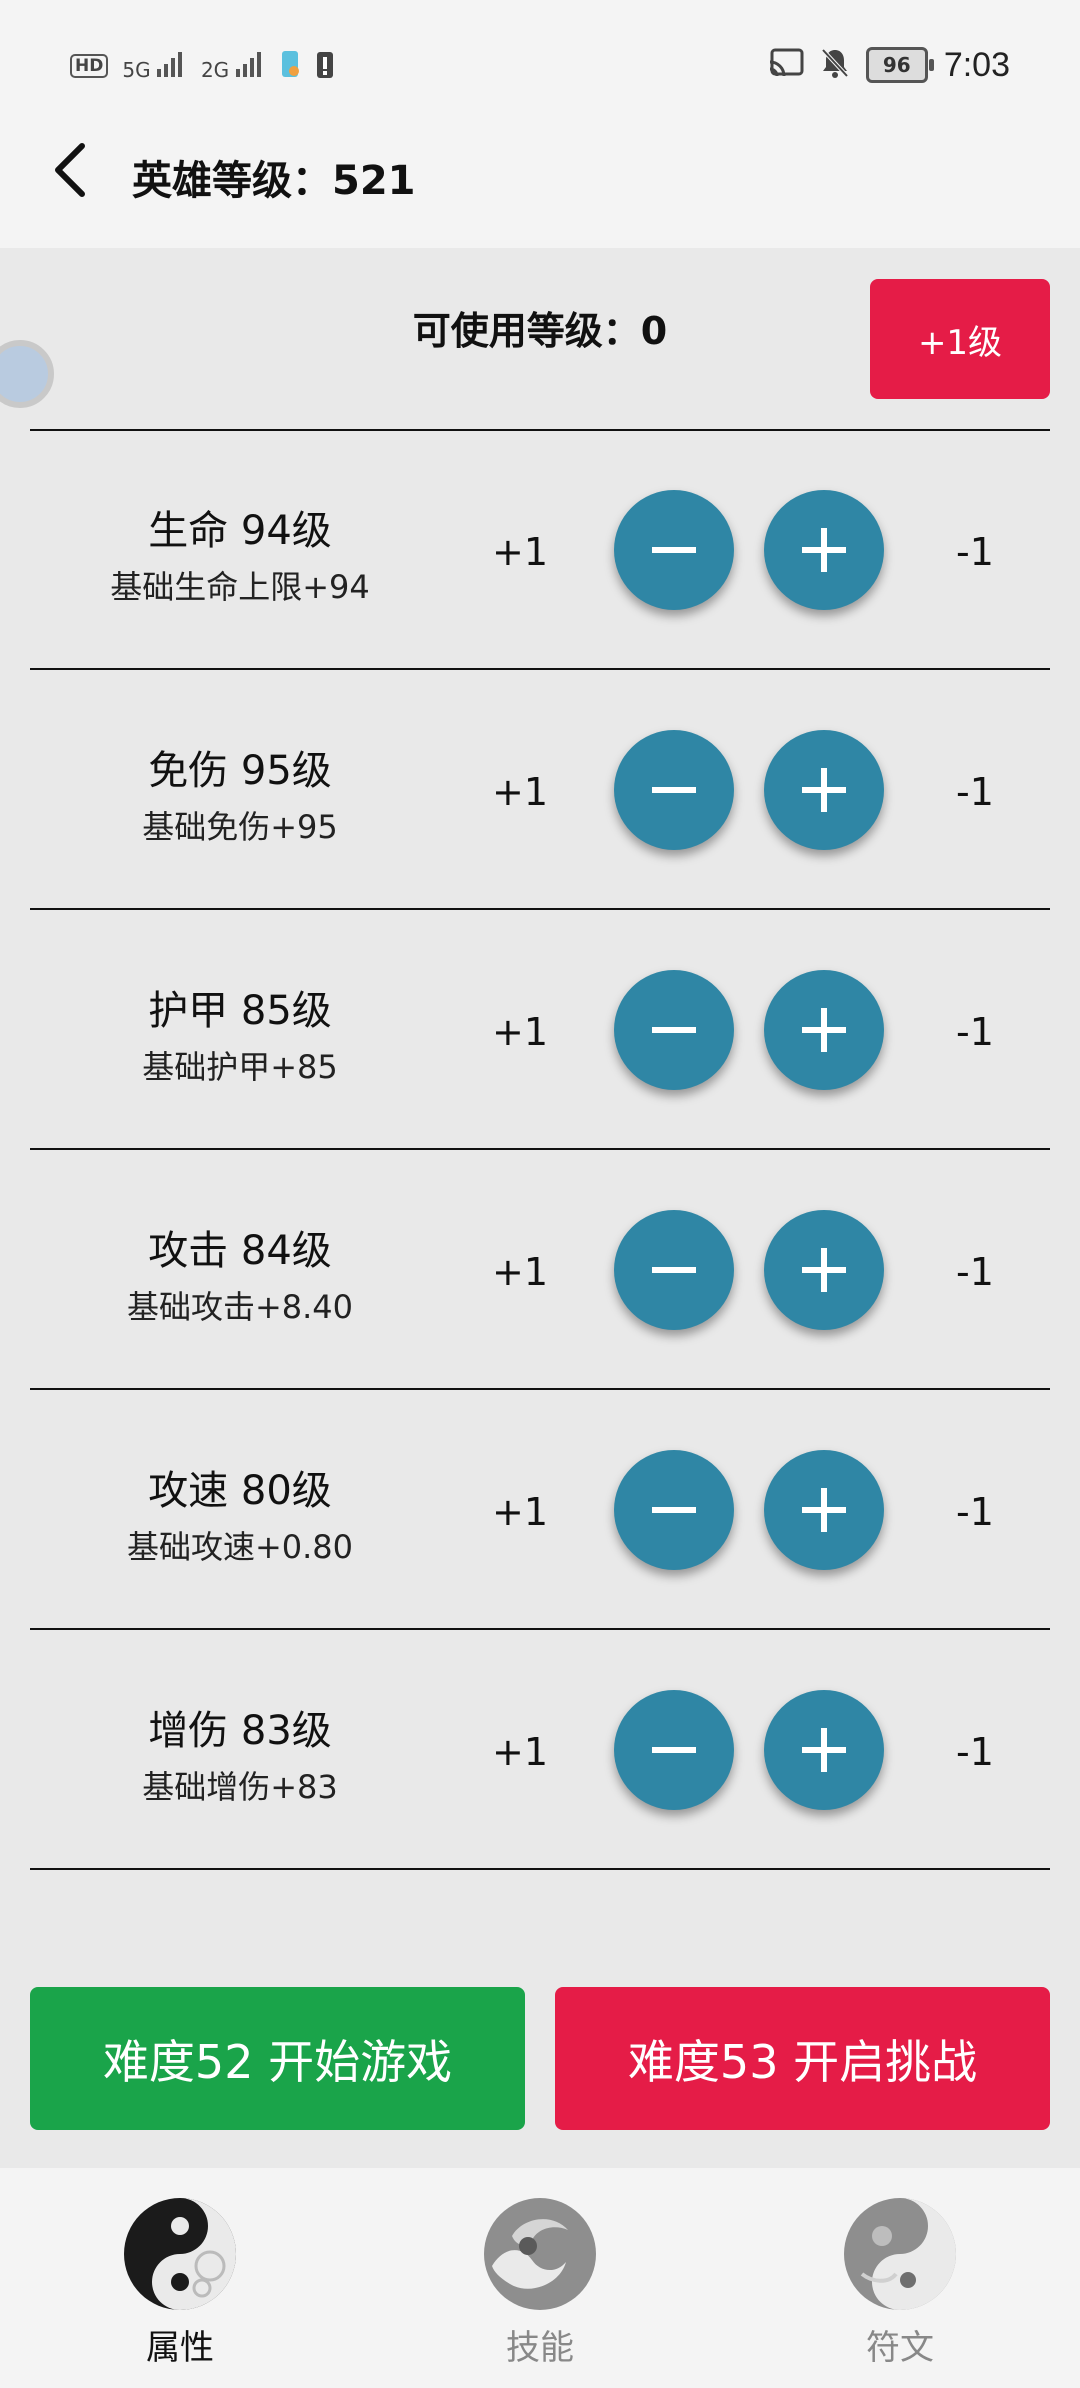 The width and height of the screenshot is (1080, 2388). Describe the element at coordinates (240, 531) in the screenshot. I see `attribute-name: 生命 94级` at that location.